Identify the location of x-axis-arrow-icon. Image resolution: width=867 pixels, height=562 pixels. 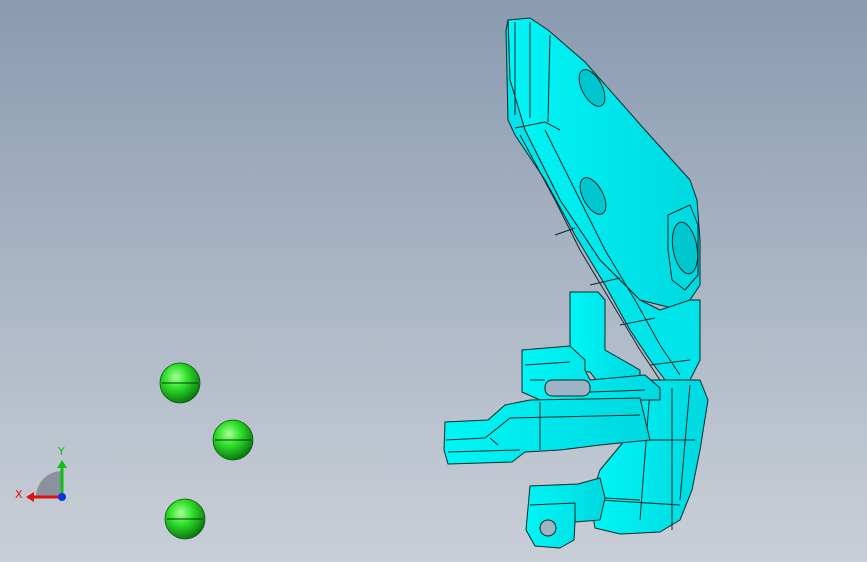
(30, 497).